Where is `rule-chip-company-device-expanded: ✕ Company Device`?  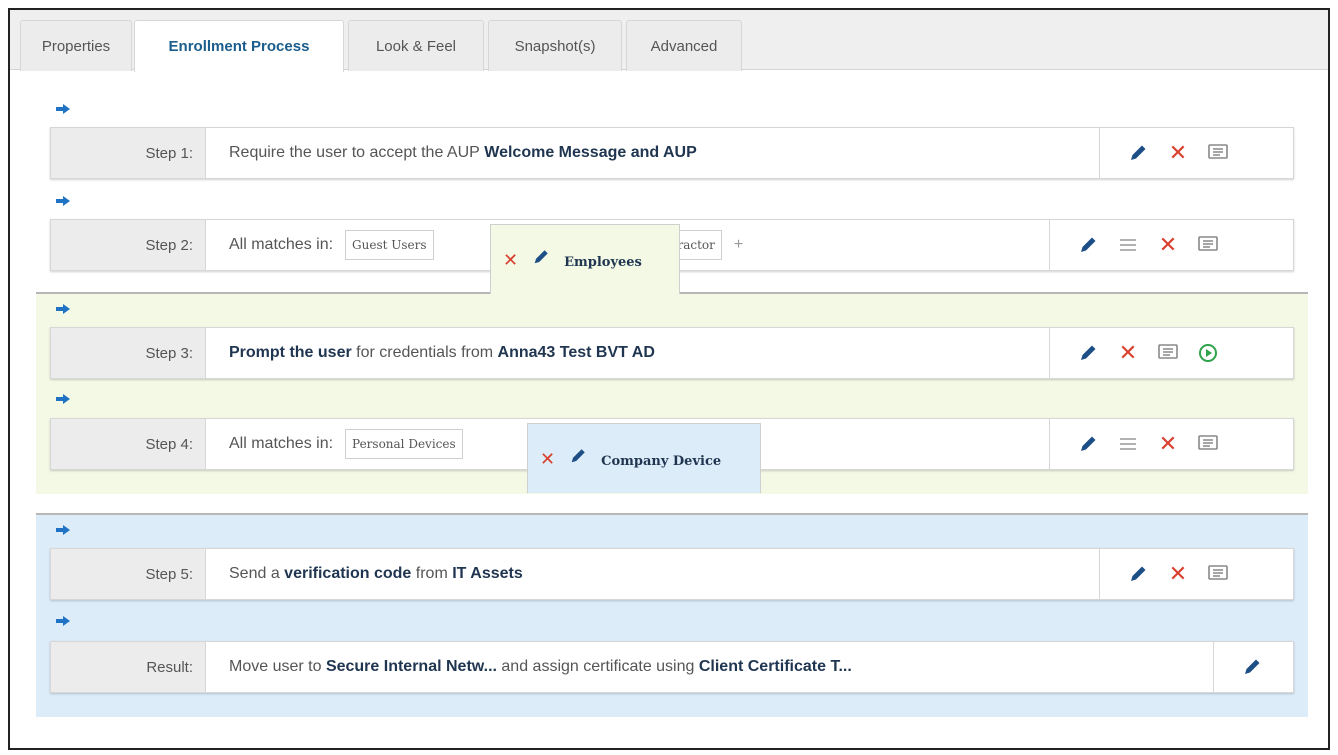 rule-chip-company-device-expanded: ✕ Company Device is located at coordinates (644, 458).